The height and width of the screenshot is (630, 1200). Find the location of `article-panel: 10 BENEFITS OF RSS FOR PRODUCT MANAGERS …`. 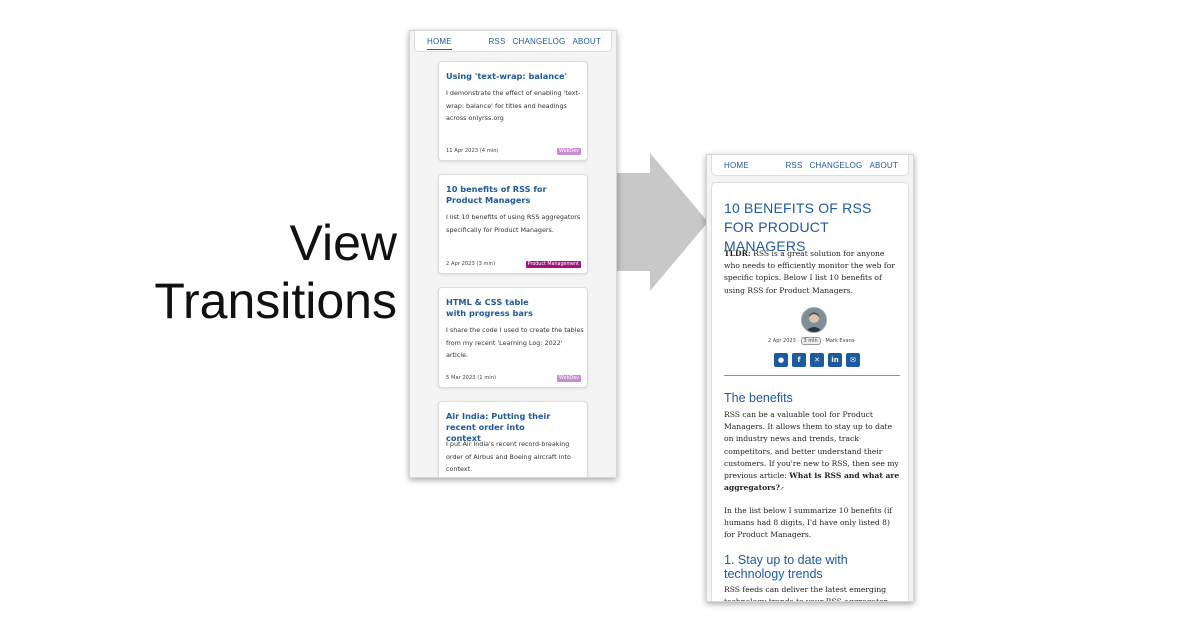

article-panel: 10 BENEFITS OF RSS FOR PRODUCT MANAGERS … is located at coordinates (810, 392).